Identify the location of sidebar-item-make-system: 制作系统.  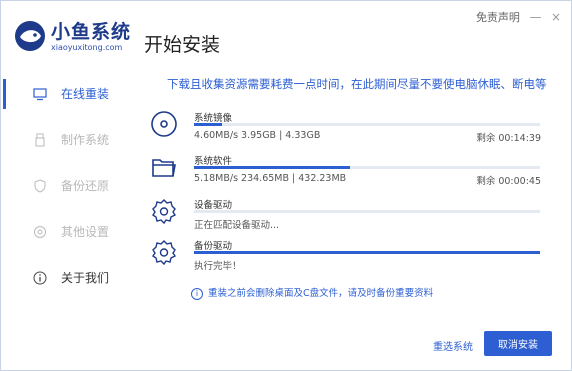
(66, 140).